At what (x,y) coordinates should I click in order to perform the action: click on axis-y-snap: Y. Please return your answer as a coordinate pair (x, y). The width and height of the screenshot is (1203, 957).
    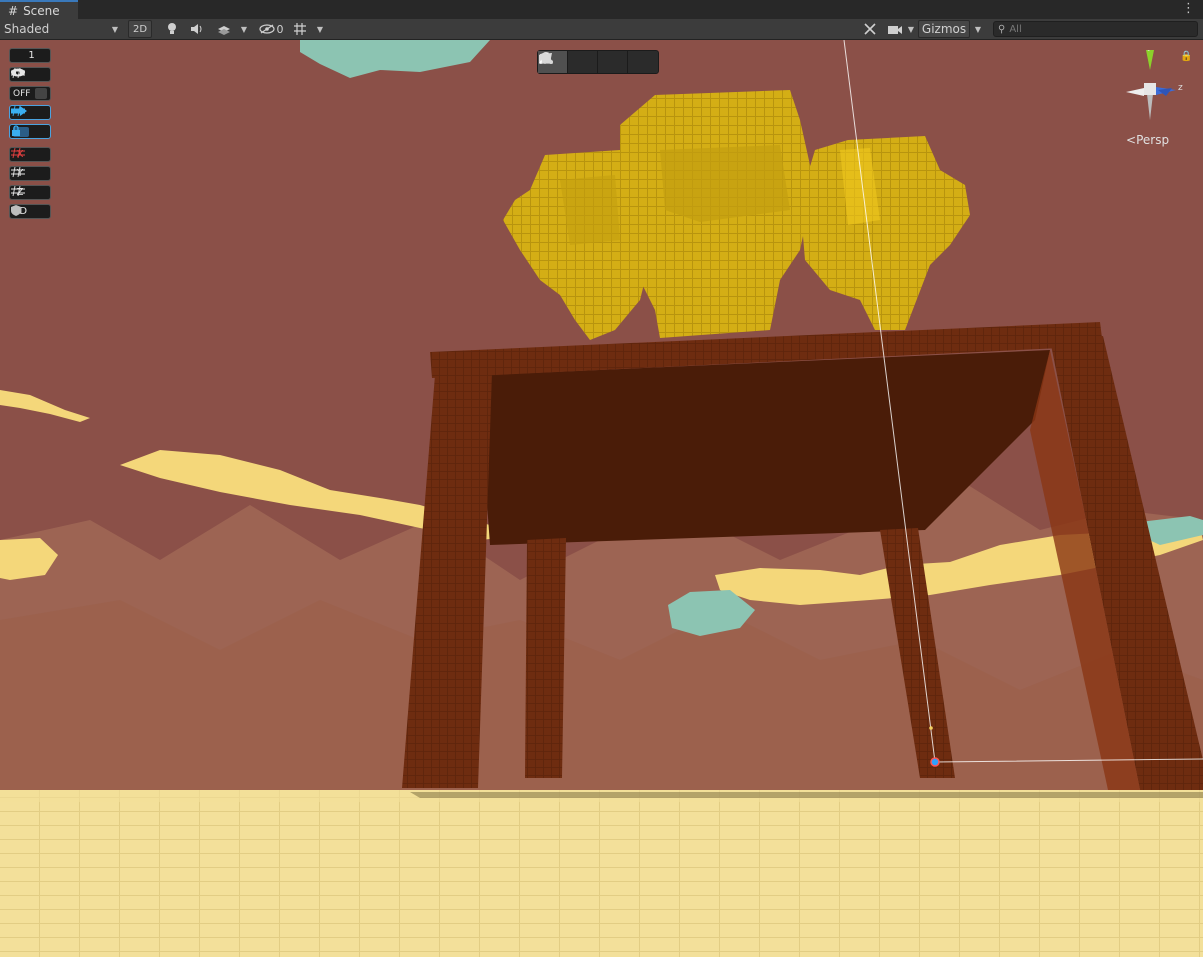
    Looking at the image, I should click on (30, 173).